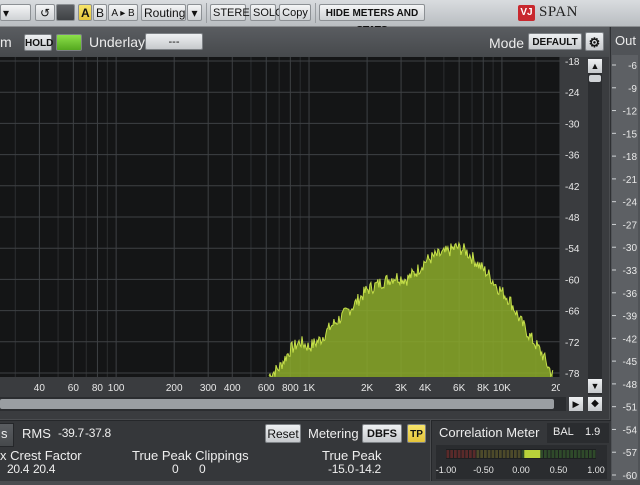  Describe the element at coordinates (555, 41) in the screenshot. I see `mode-select: DEFAULT` at that location.